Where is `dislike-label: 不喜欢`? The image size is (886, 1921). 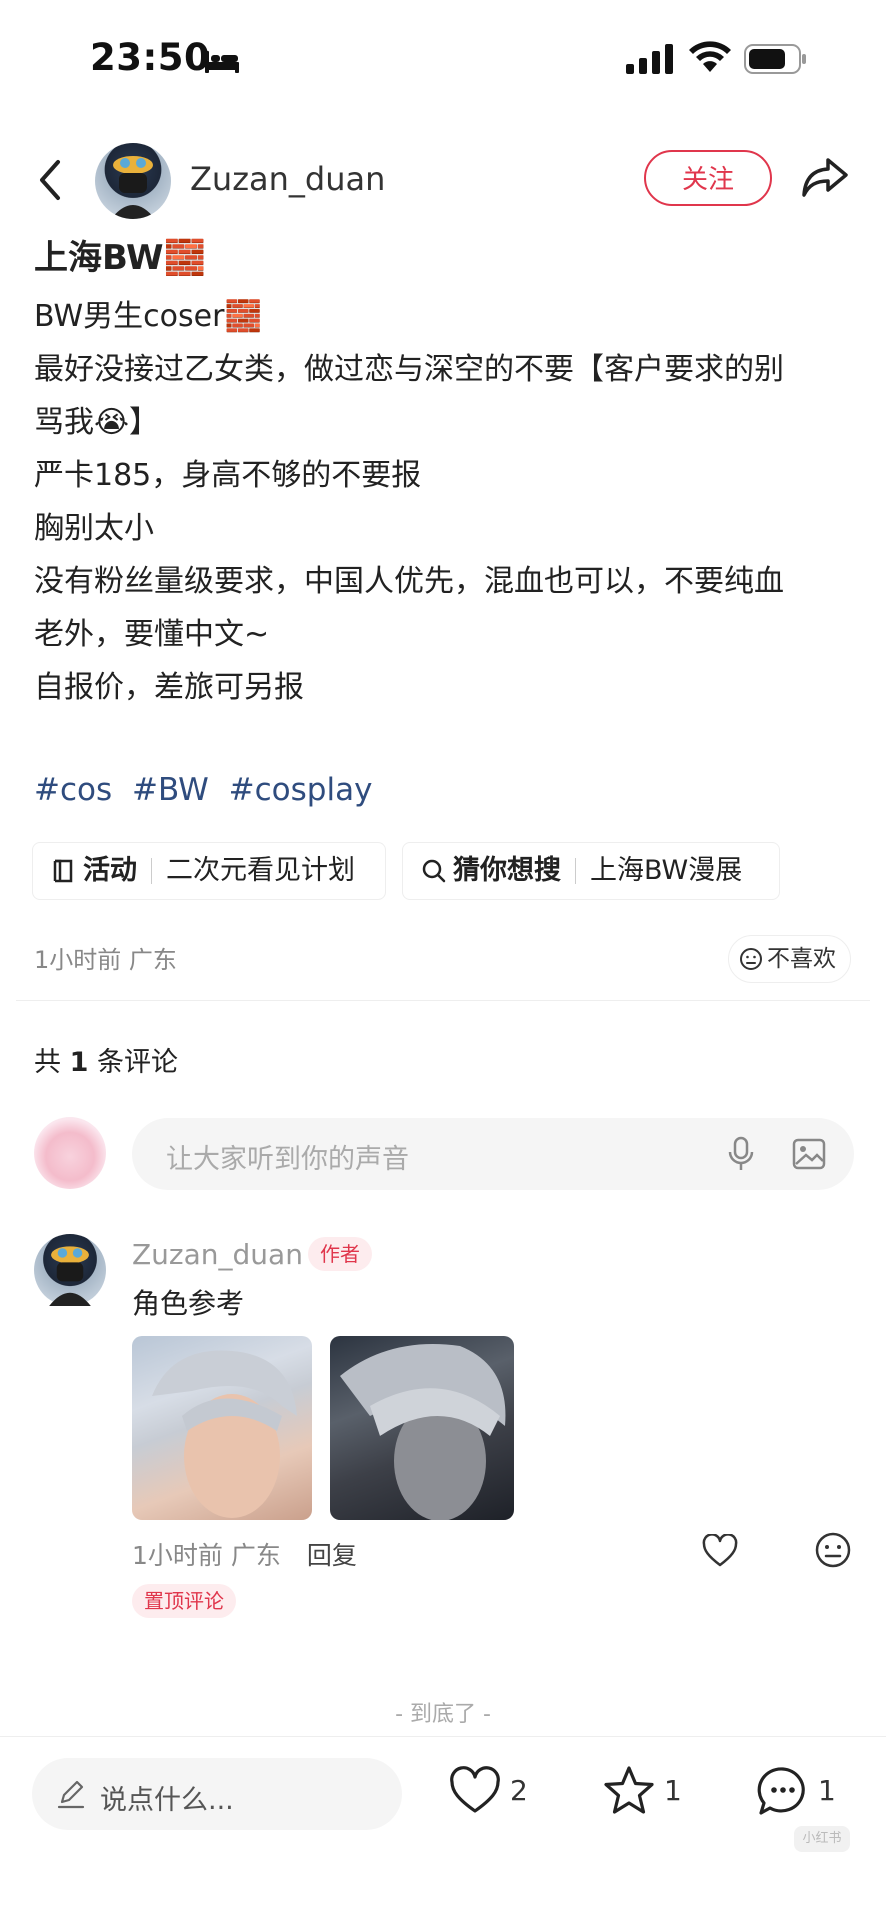 dislike-label: 不喜欢 is located at coordinates (801, 959).